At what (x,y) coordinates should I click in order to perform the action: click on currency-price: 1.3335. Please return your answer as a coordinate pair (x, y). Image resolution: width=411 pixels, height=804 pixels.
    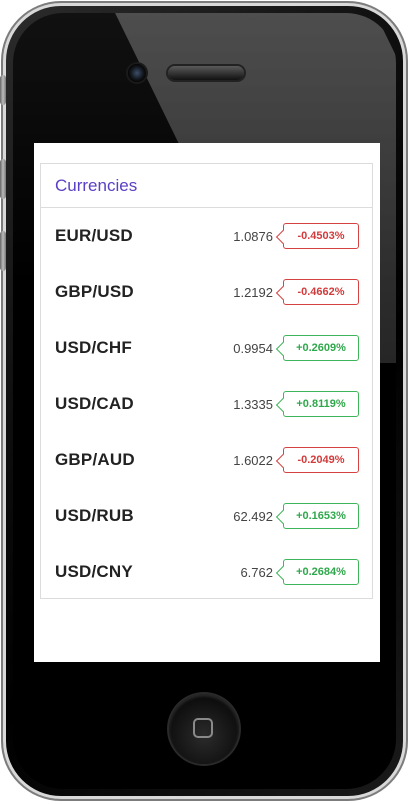
    Looking at the image, I should click on (253, 404).